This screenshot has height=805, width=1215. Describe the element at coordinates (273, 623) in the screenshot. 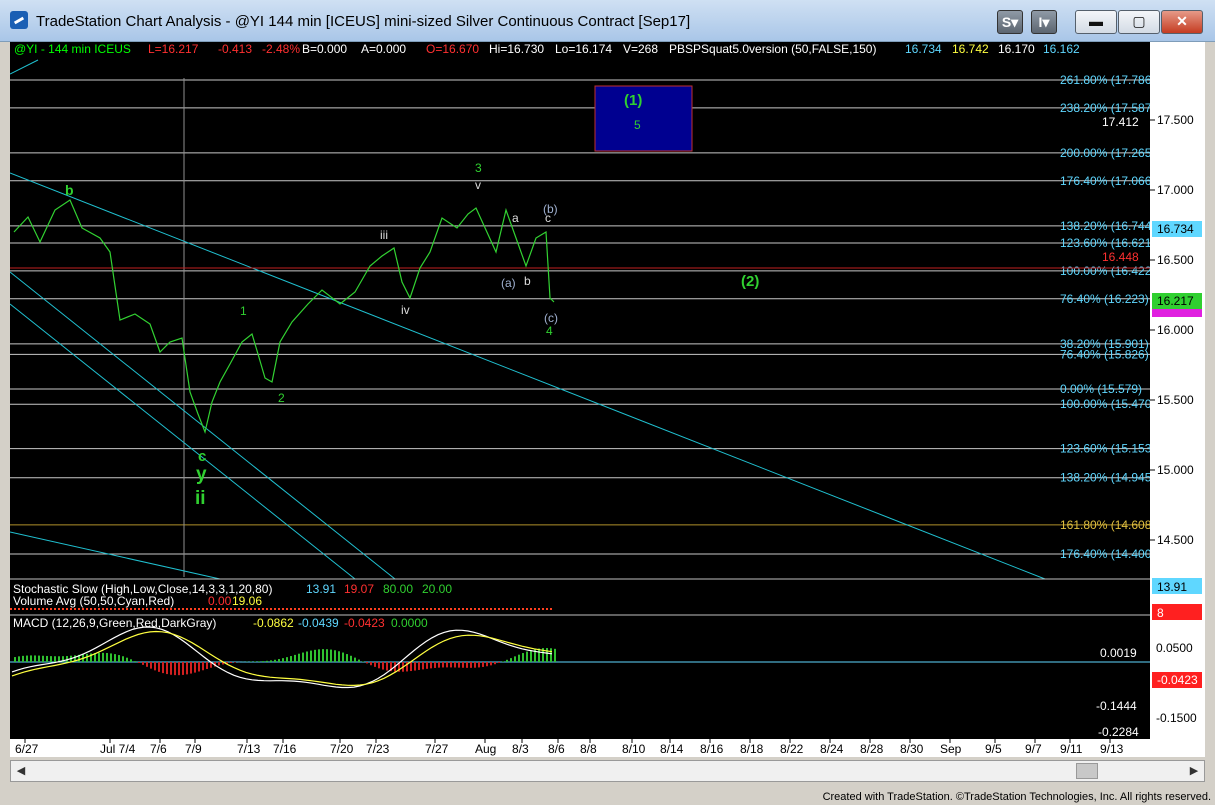

I see `macd-value-1: -0.0862` at that location.